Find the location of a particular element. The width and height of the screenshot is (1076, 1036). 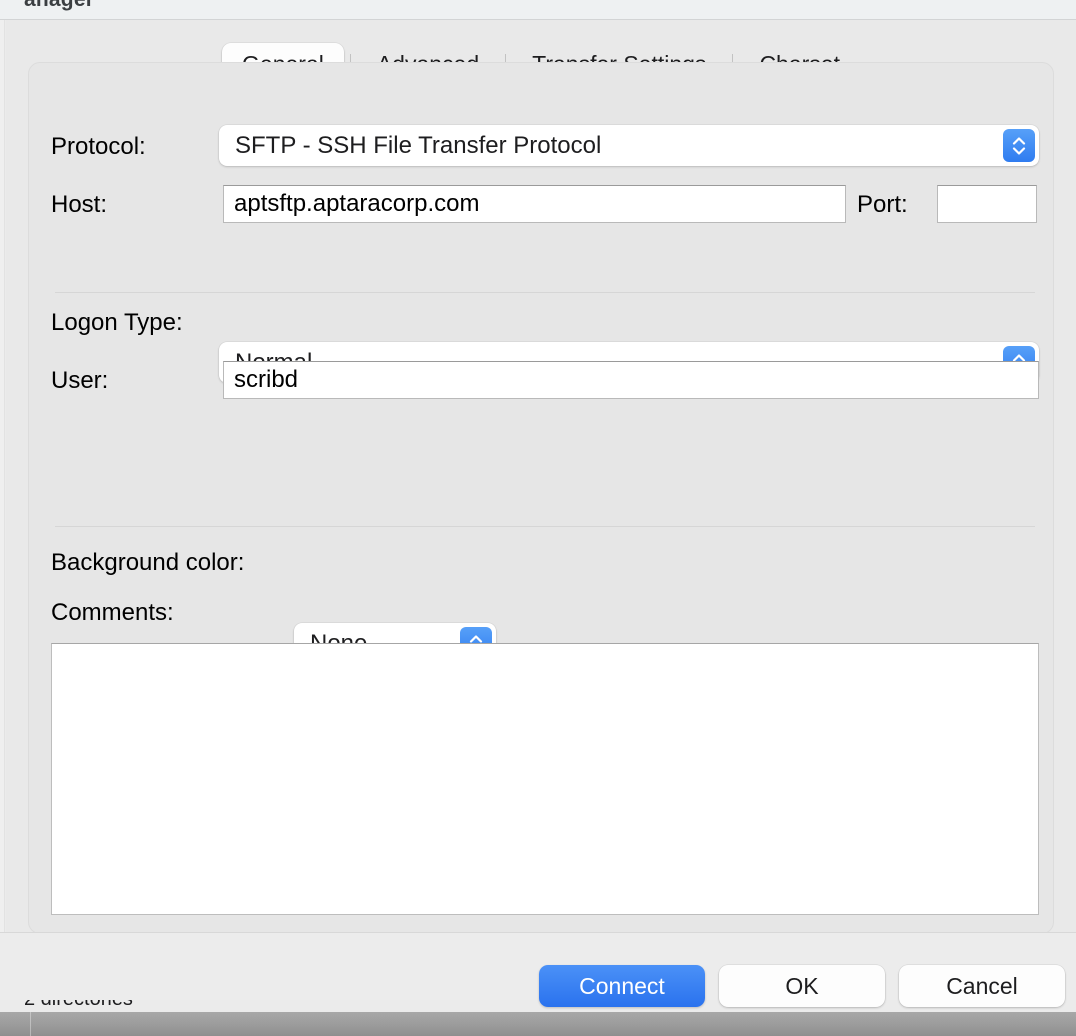

port-input is located at coordinates (987, 204).